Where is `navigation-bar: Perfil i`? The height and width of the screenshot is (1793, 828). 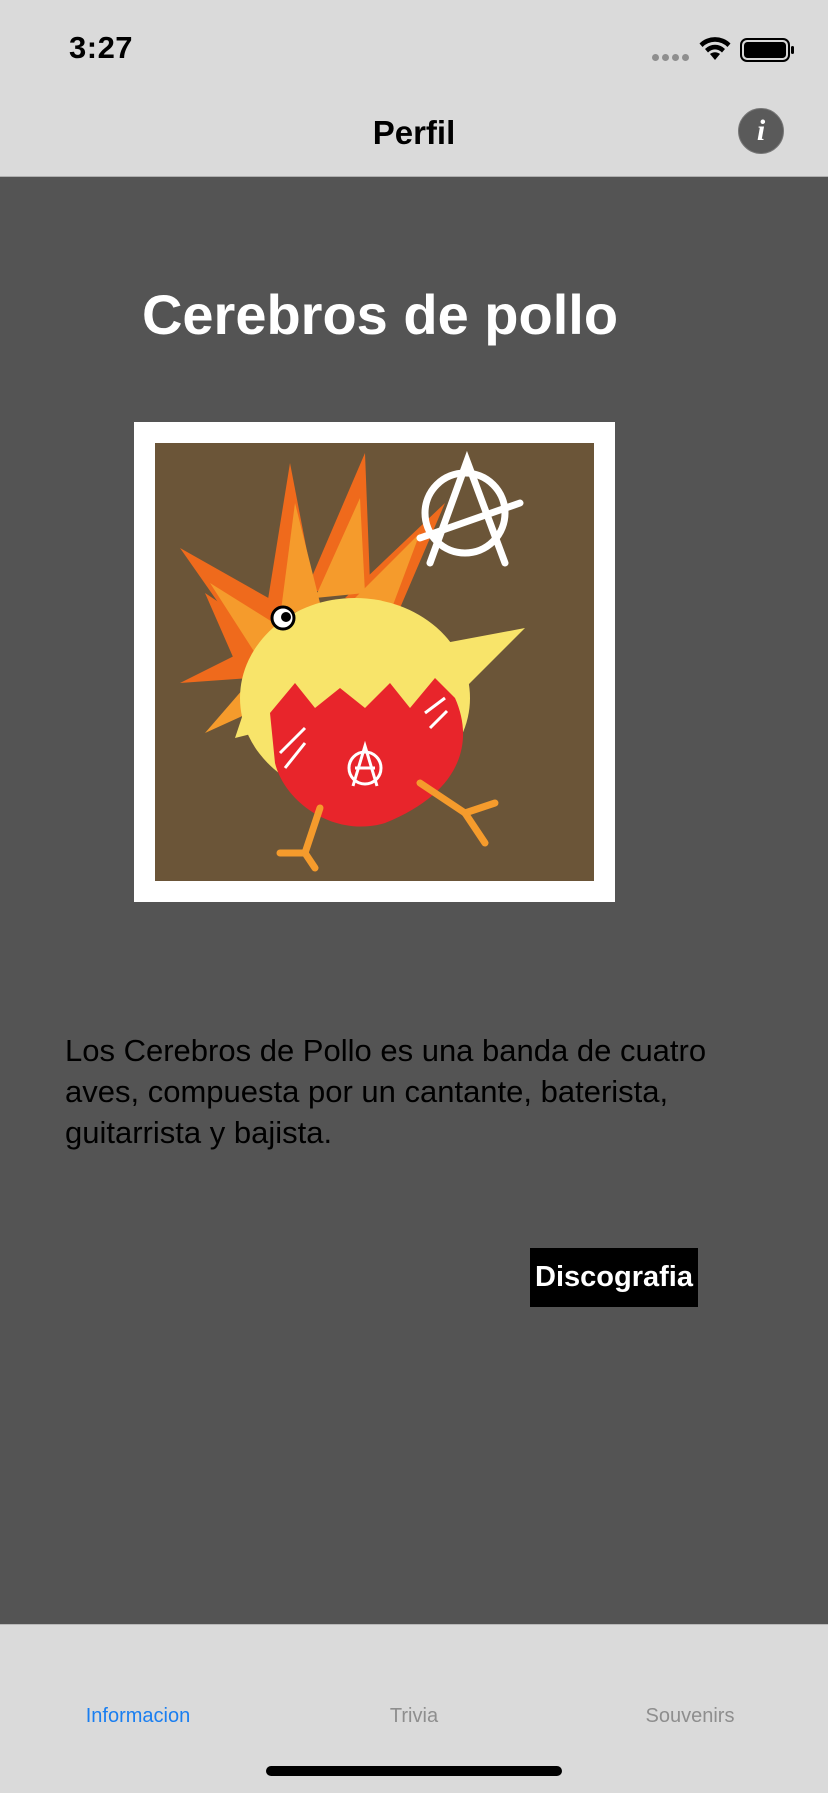 navigation-bar: Perfil i is located at coordinates (414, 132).